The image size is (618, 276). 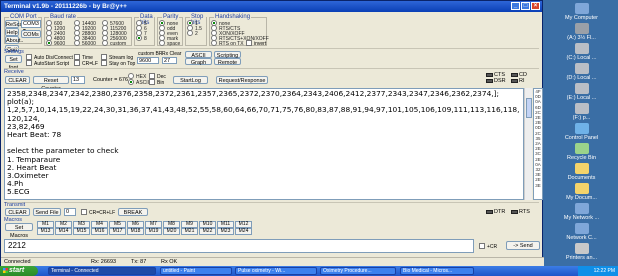 What do you see at coordinates (98, 212) in the screenshot?
I see `cr-crlf-checkbox: CR=CR+LF` at bounding box center [98, 212].